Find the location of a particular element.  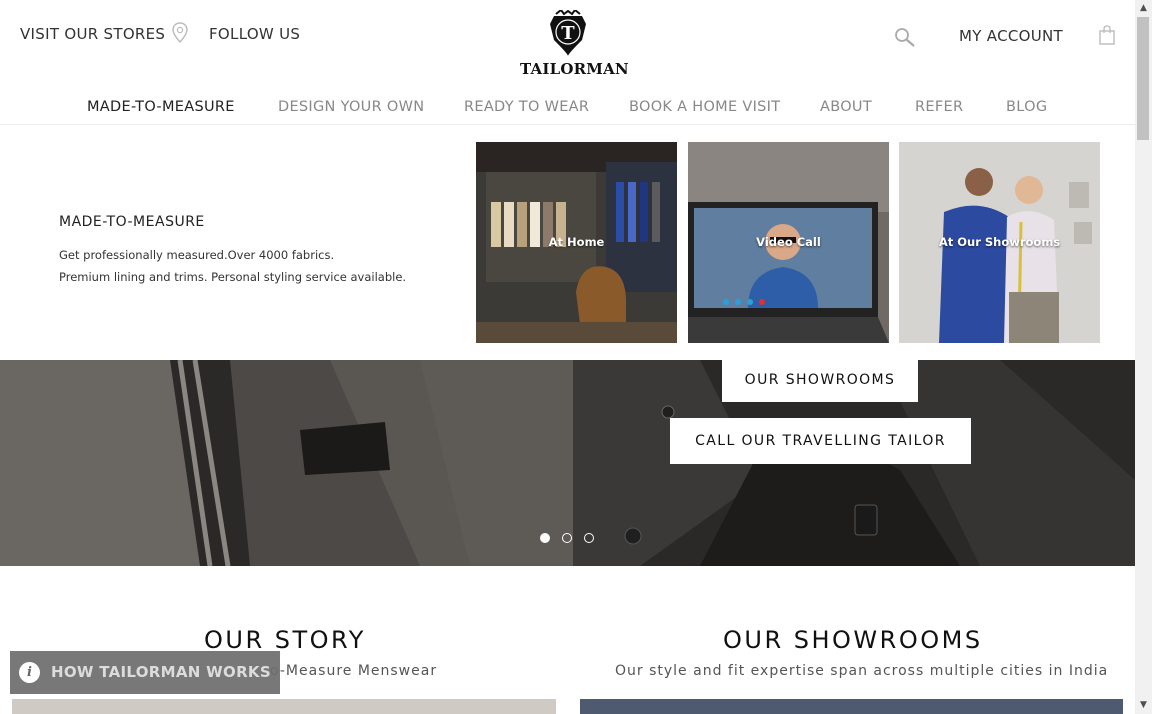

nav-blog: BLOG is located at coordinates (1026, 107).